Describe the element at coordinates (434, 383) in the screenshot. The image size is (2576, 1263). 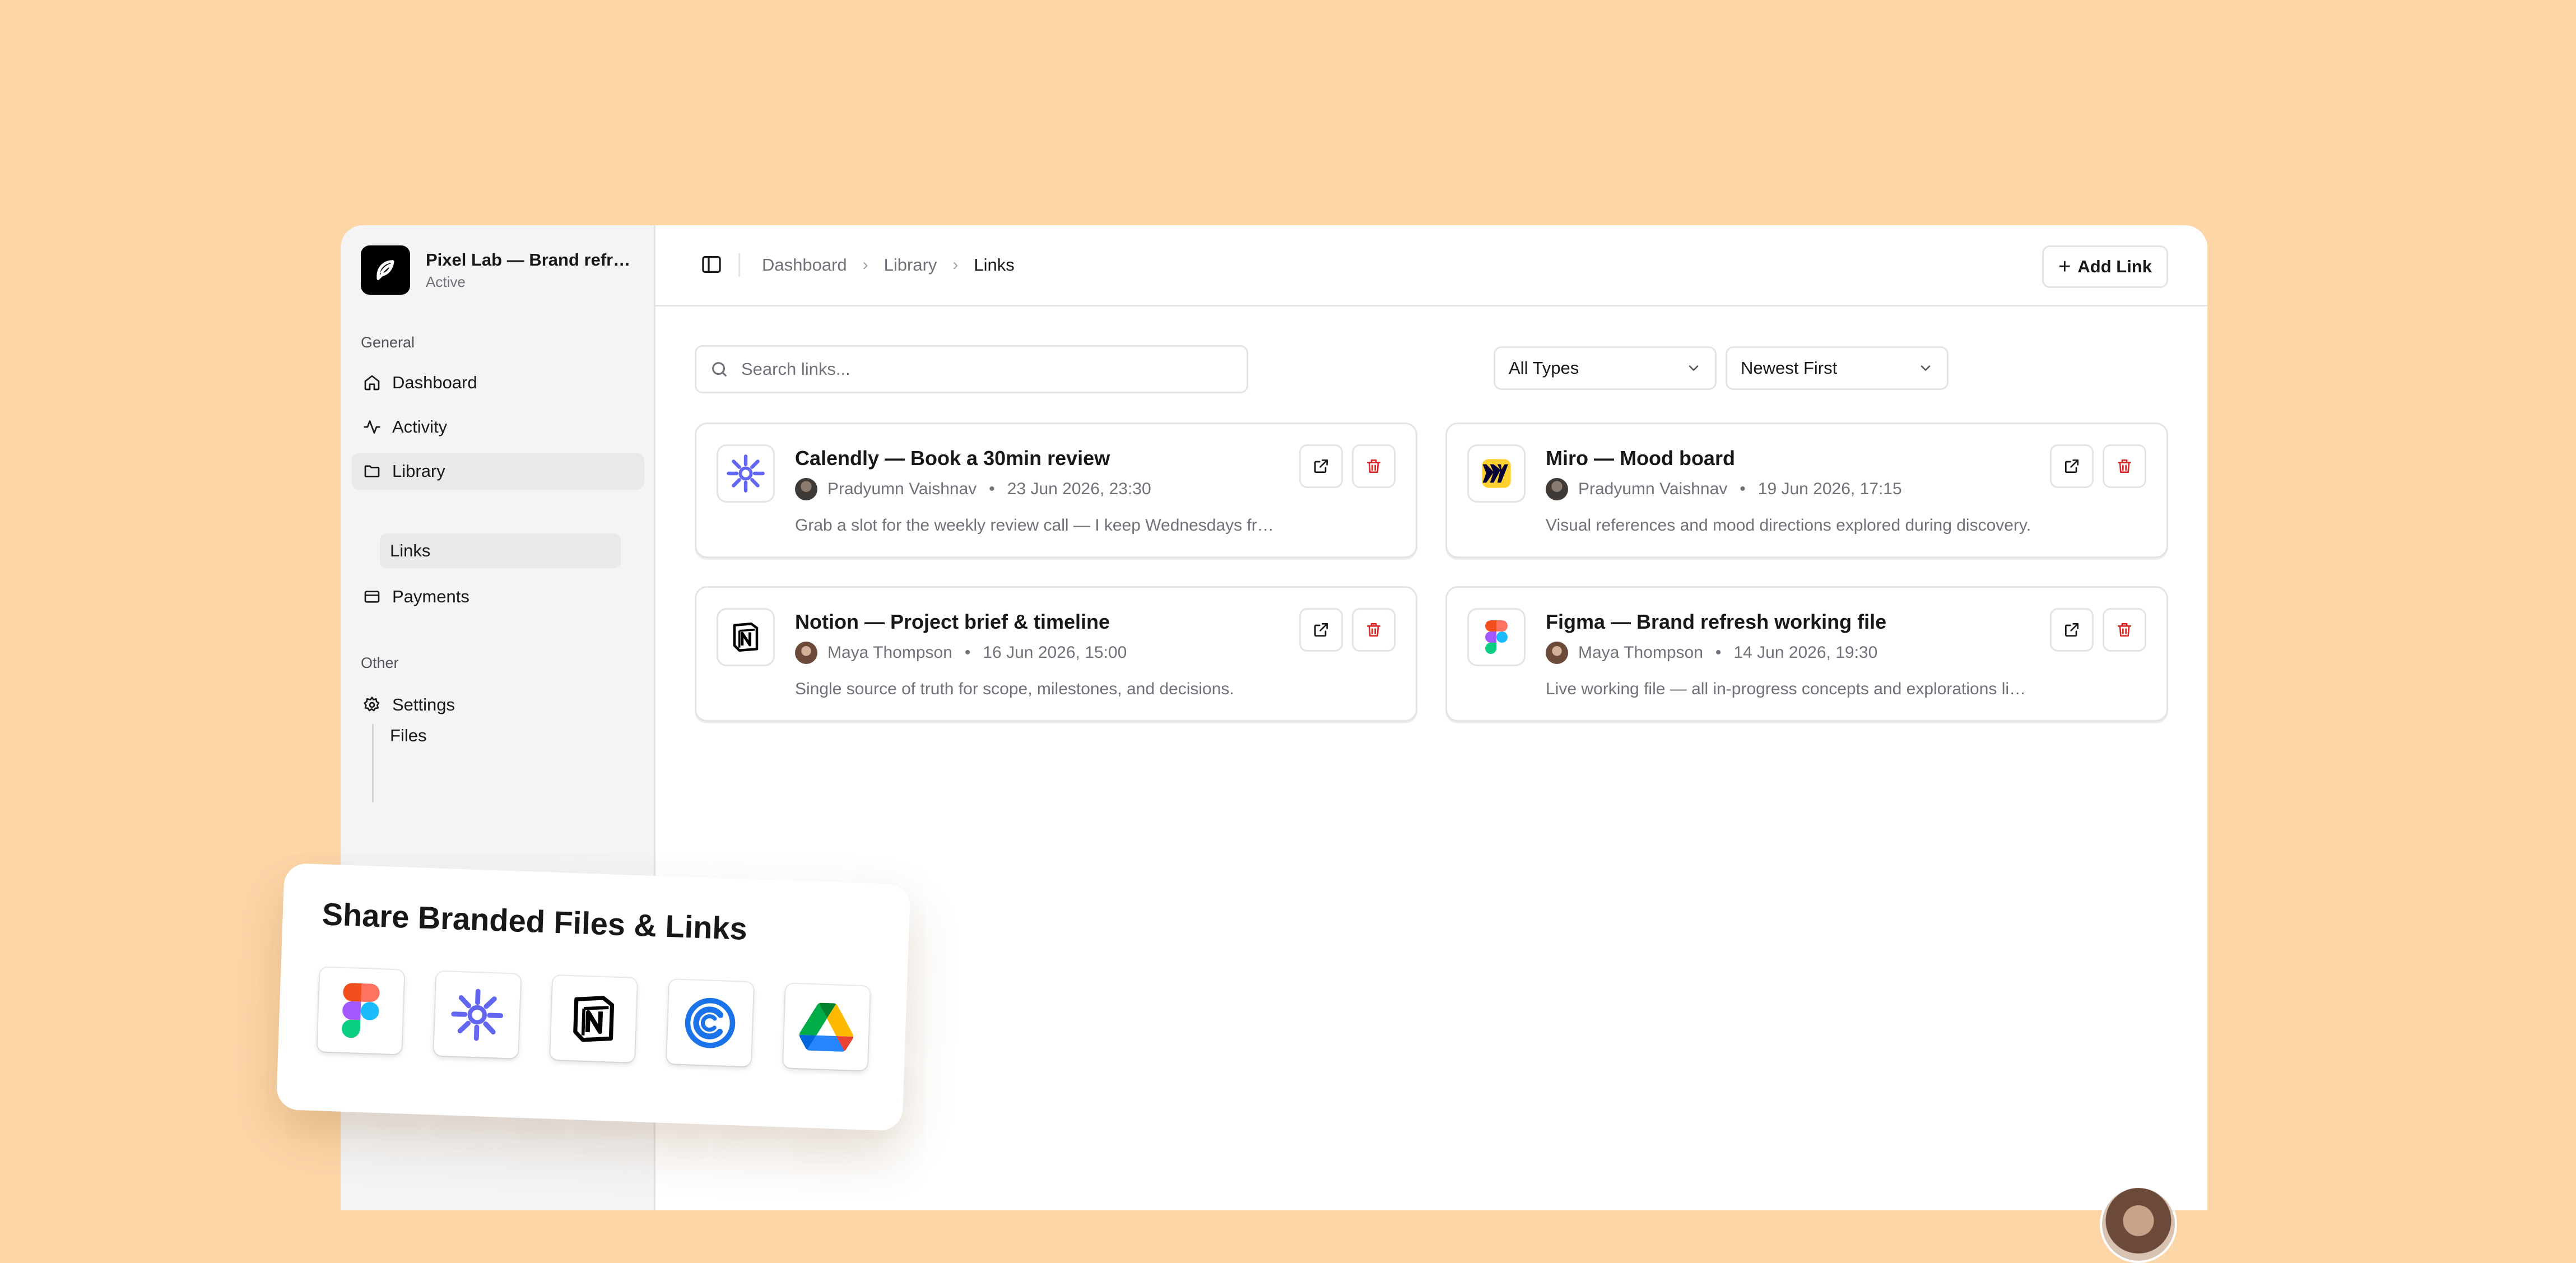
I see `sidebar-item-label: Dashboard` at that location.